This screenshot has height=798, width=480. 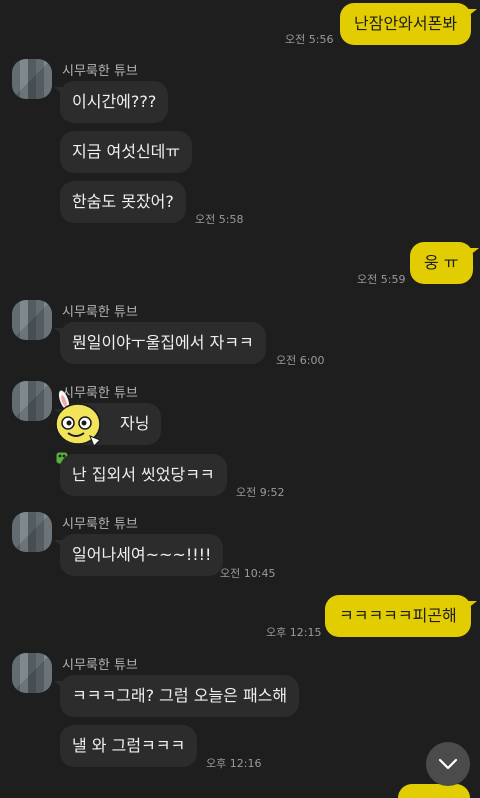 What do you see at coordinates (444, 263) in the screenshot?
I see `my-message: 웅 ㅠ` at bounding box center [444, 263].